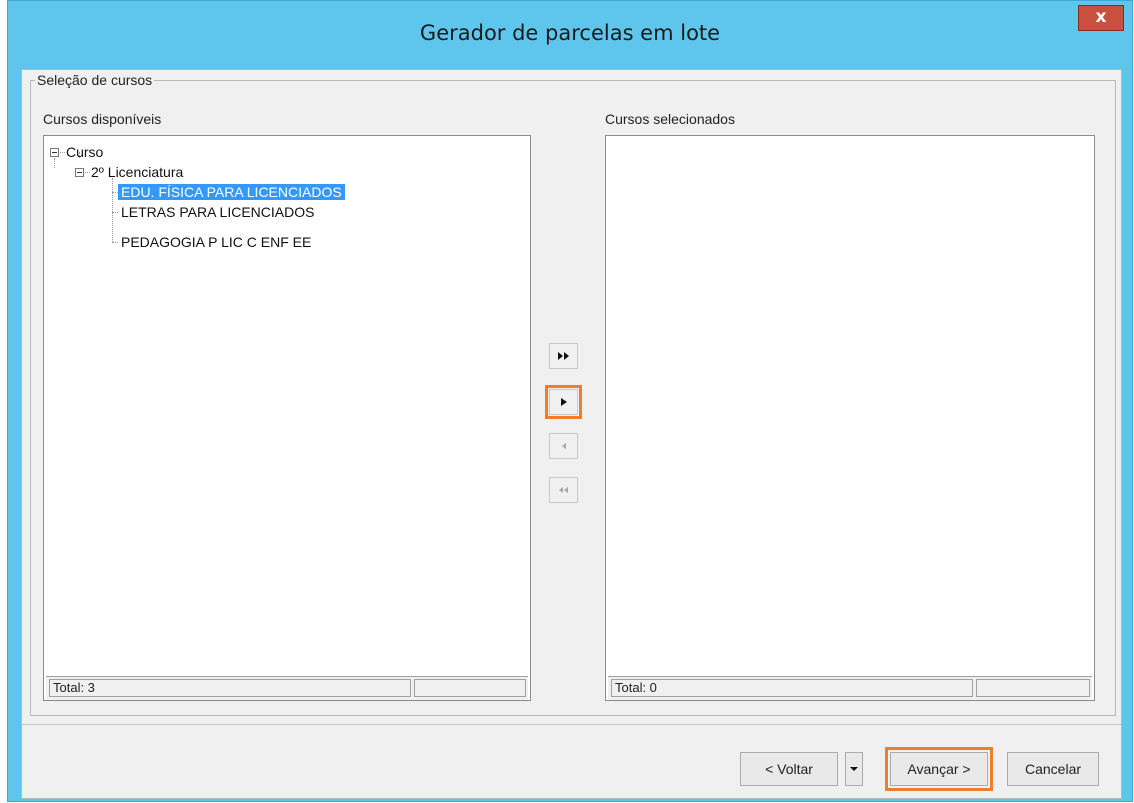 The width and height of the screenshot is (1134, 803). Describe the element at coordinates (571, 724) in the screenshot. I see `footer-divider` at that location.